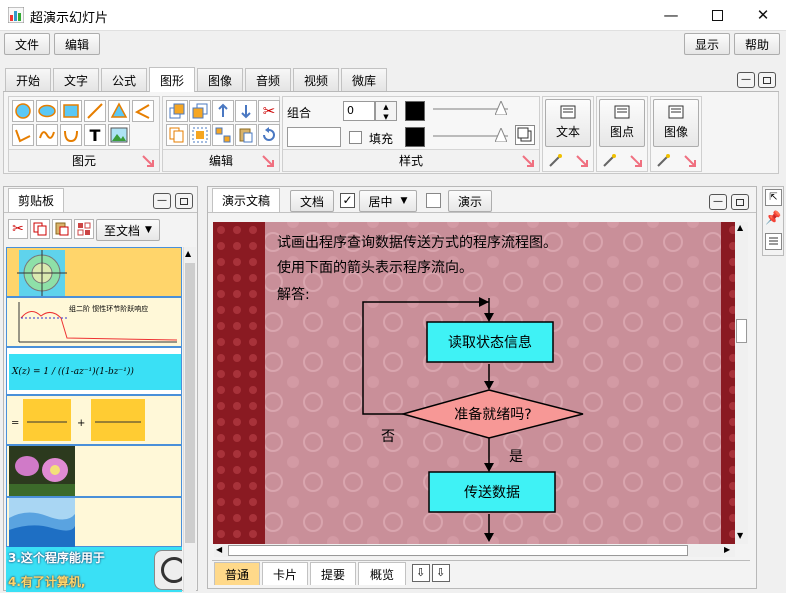  Describe the element at coordinates (355, 137) in the screenshot. I see `fill-checkbox` at that location.